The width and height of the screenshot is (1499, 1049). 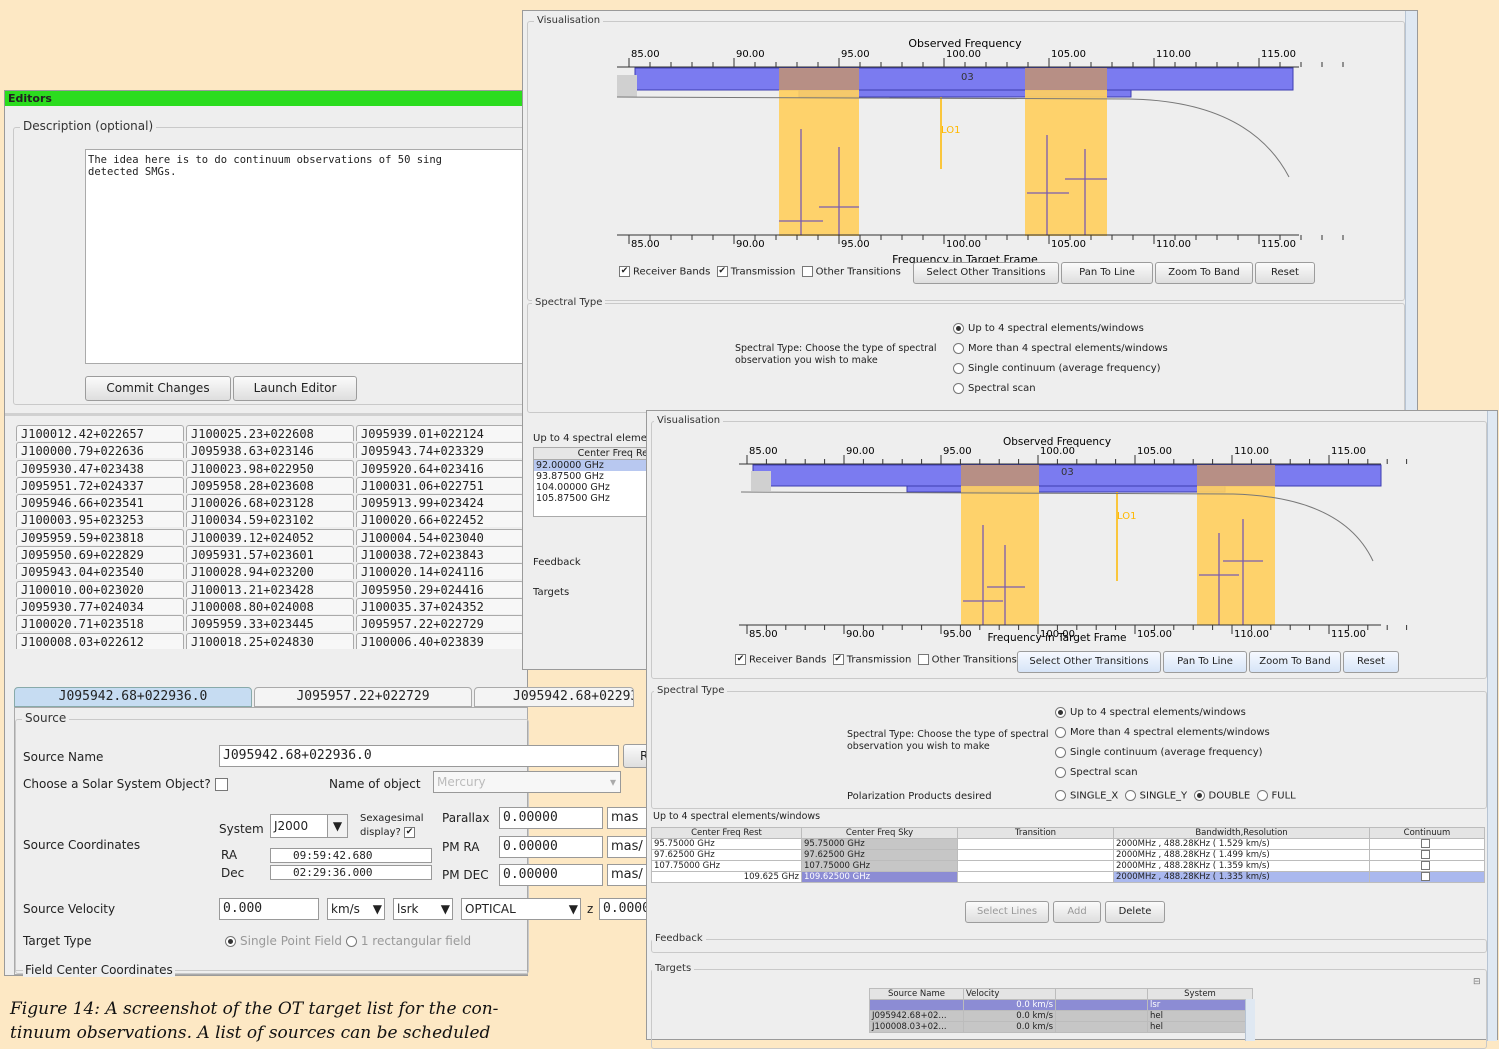 I want to click on cell: 95.75000 GHz, so click(x=879, y=844).